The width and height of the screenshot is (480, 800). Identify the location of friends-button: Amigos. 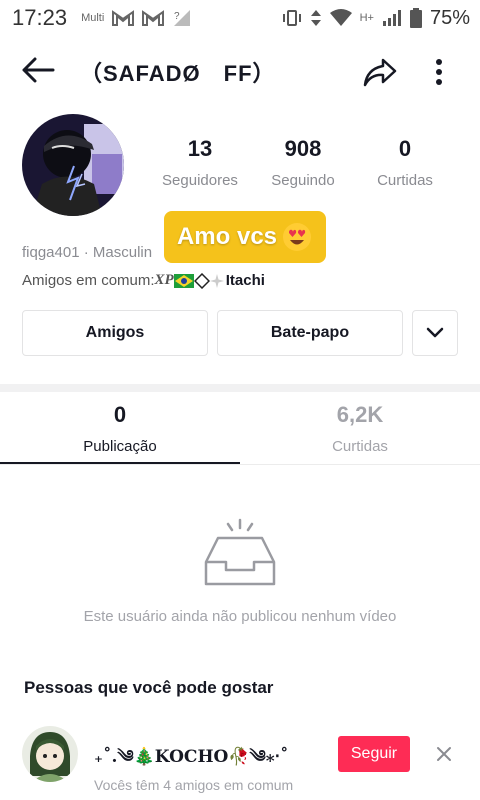
(115, 333).